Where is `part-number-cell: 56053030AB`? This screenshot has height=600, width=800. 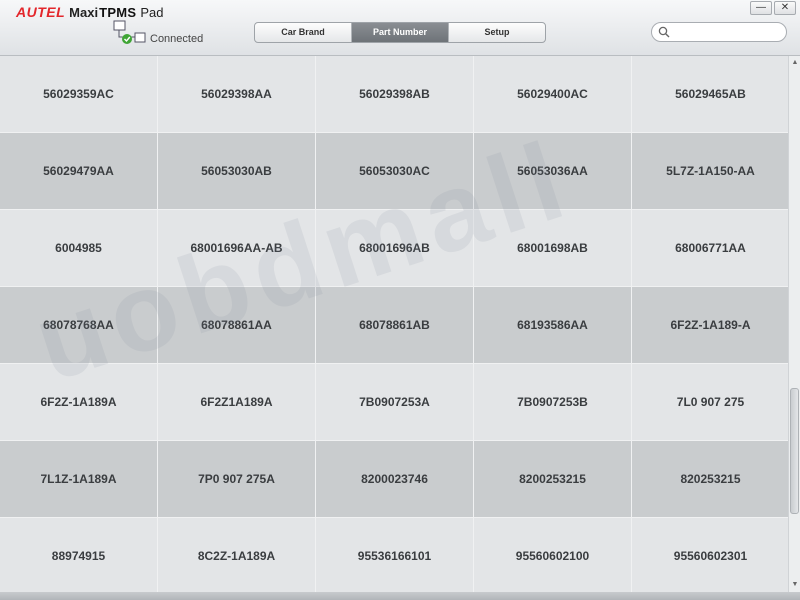
part-number-cell: 56053030AB is located at coordinates (236, 171).